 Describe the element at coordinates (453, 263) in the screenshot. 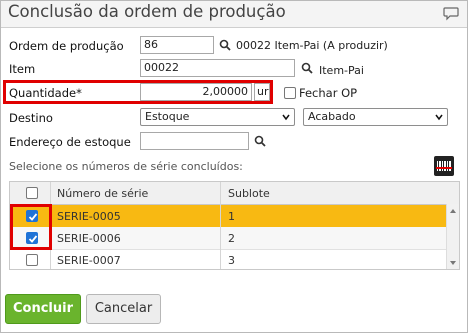

I see `scroll-down-icon` at that location.